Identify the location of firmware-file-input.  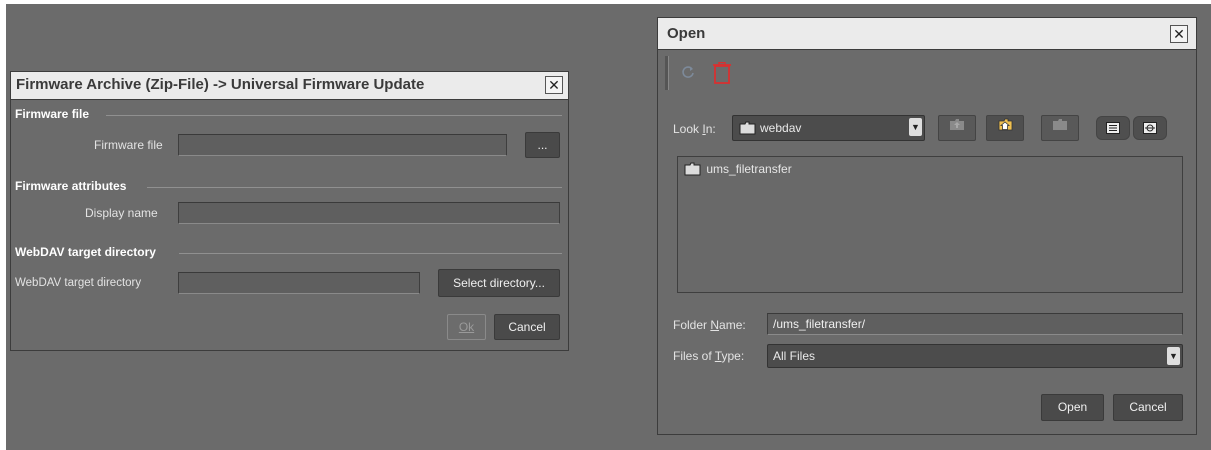
(342, 145).